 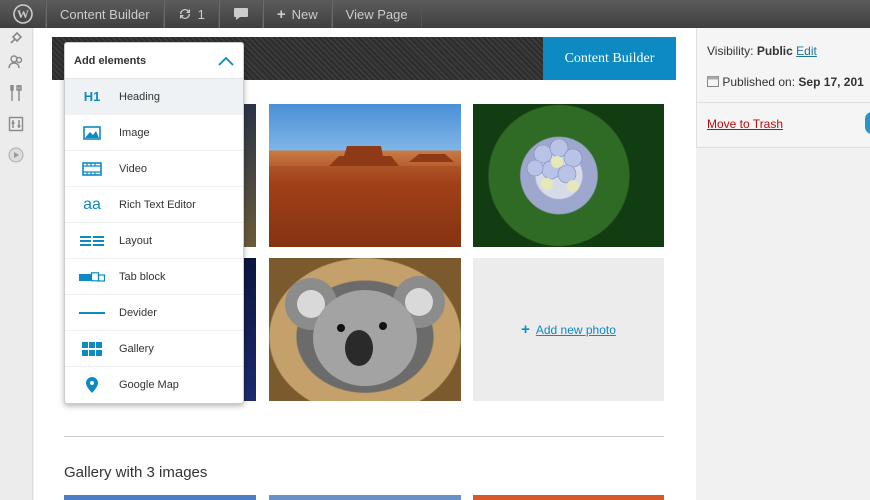 What do you see at coordinates (806, 51) in the screenshot?
I see `visibility-edit-link: Edit` at bounding box center [806, 51].